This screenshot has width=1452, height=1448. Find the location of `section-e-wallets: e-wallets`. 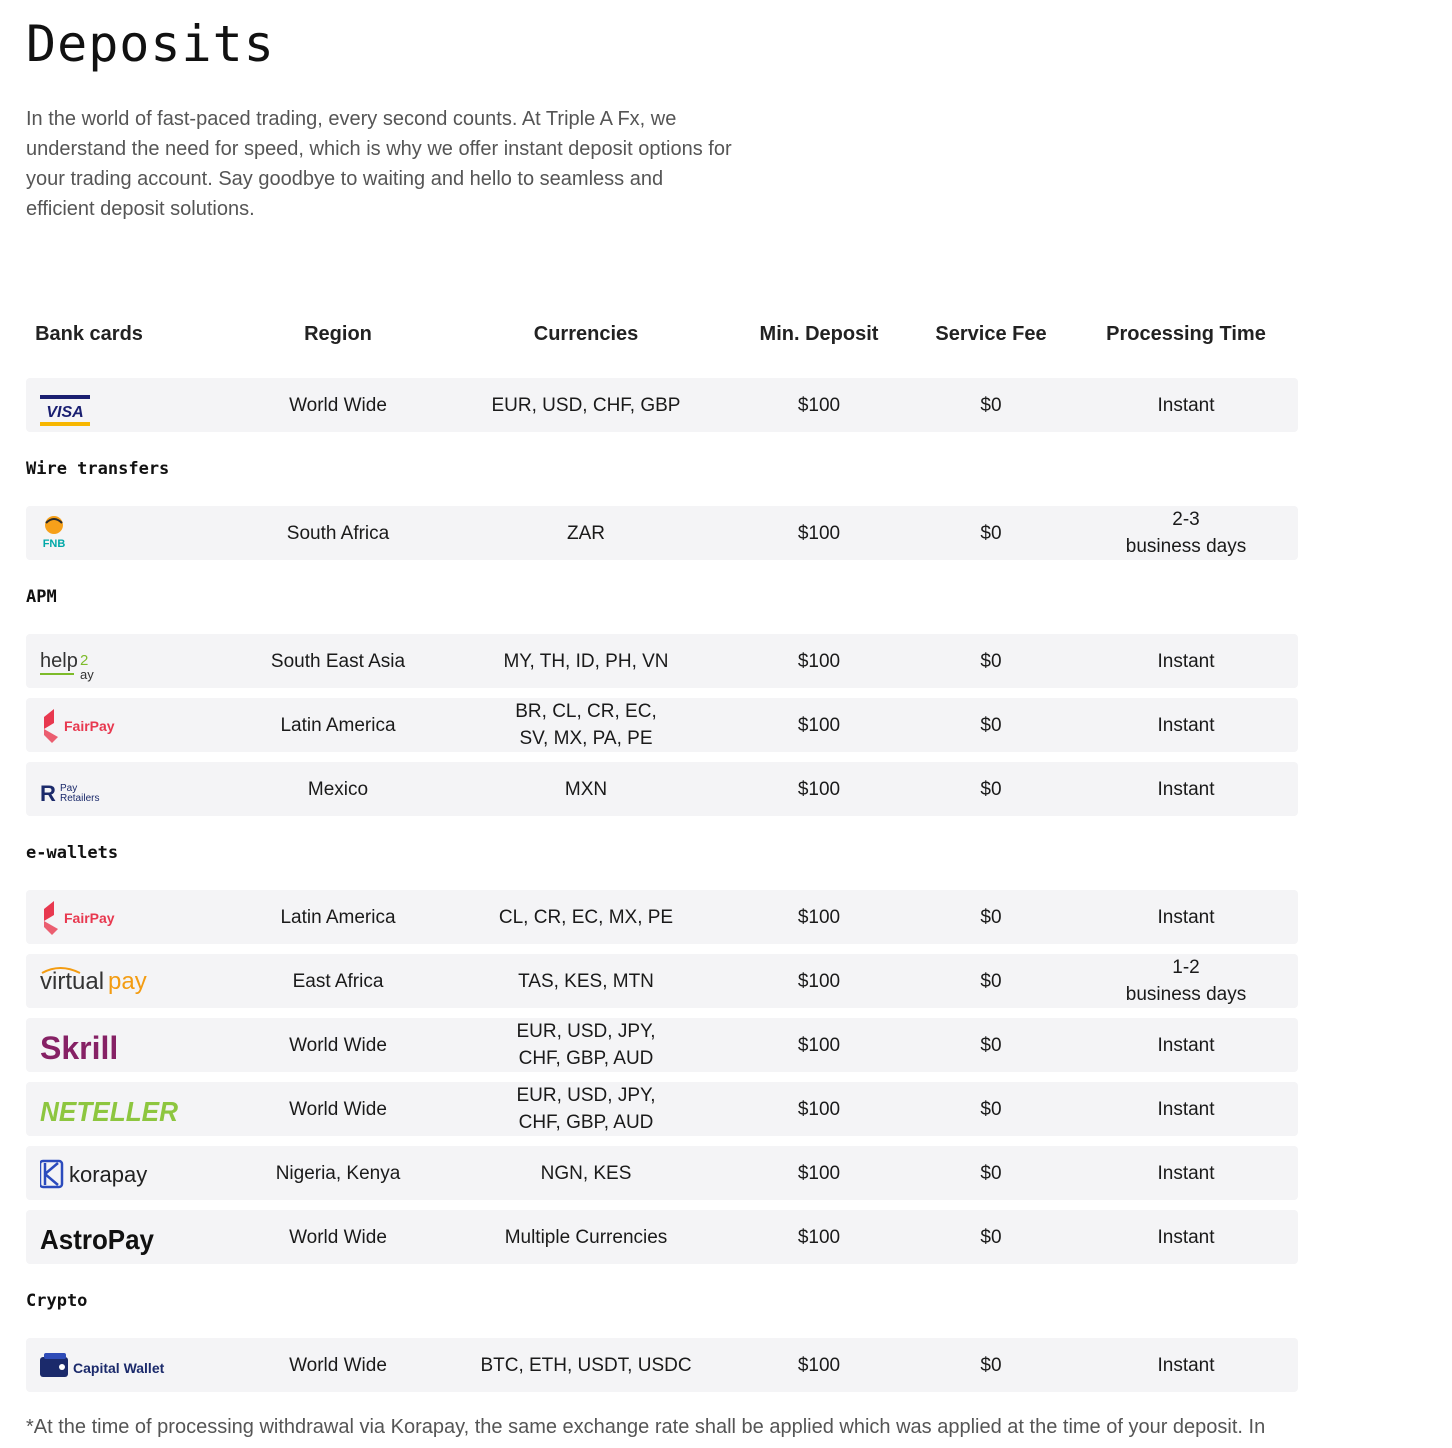

section-e-wallets: e-wallets is located at coordinates (72, 853).